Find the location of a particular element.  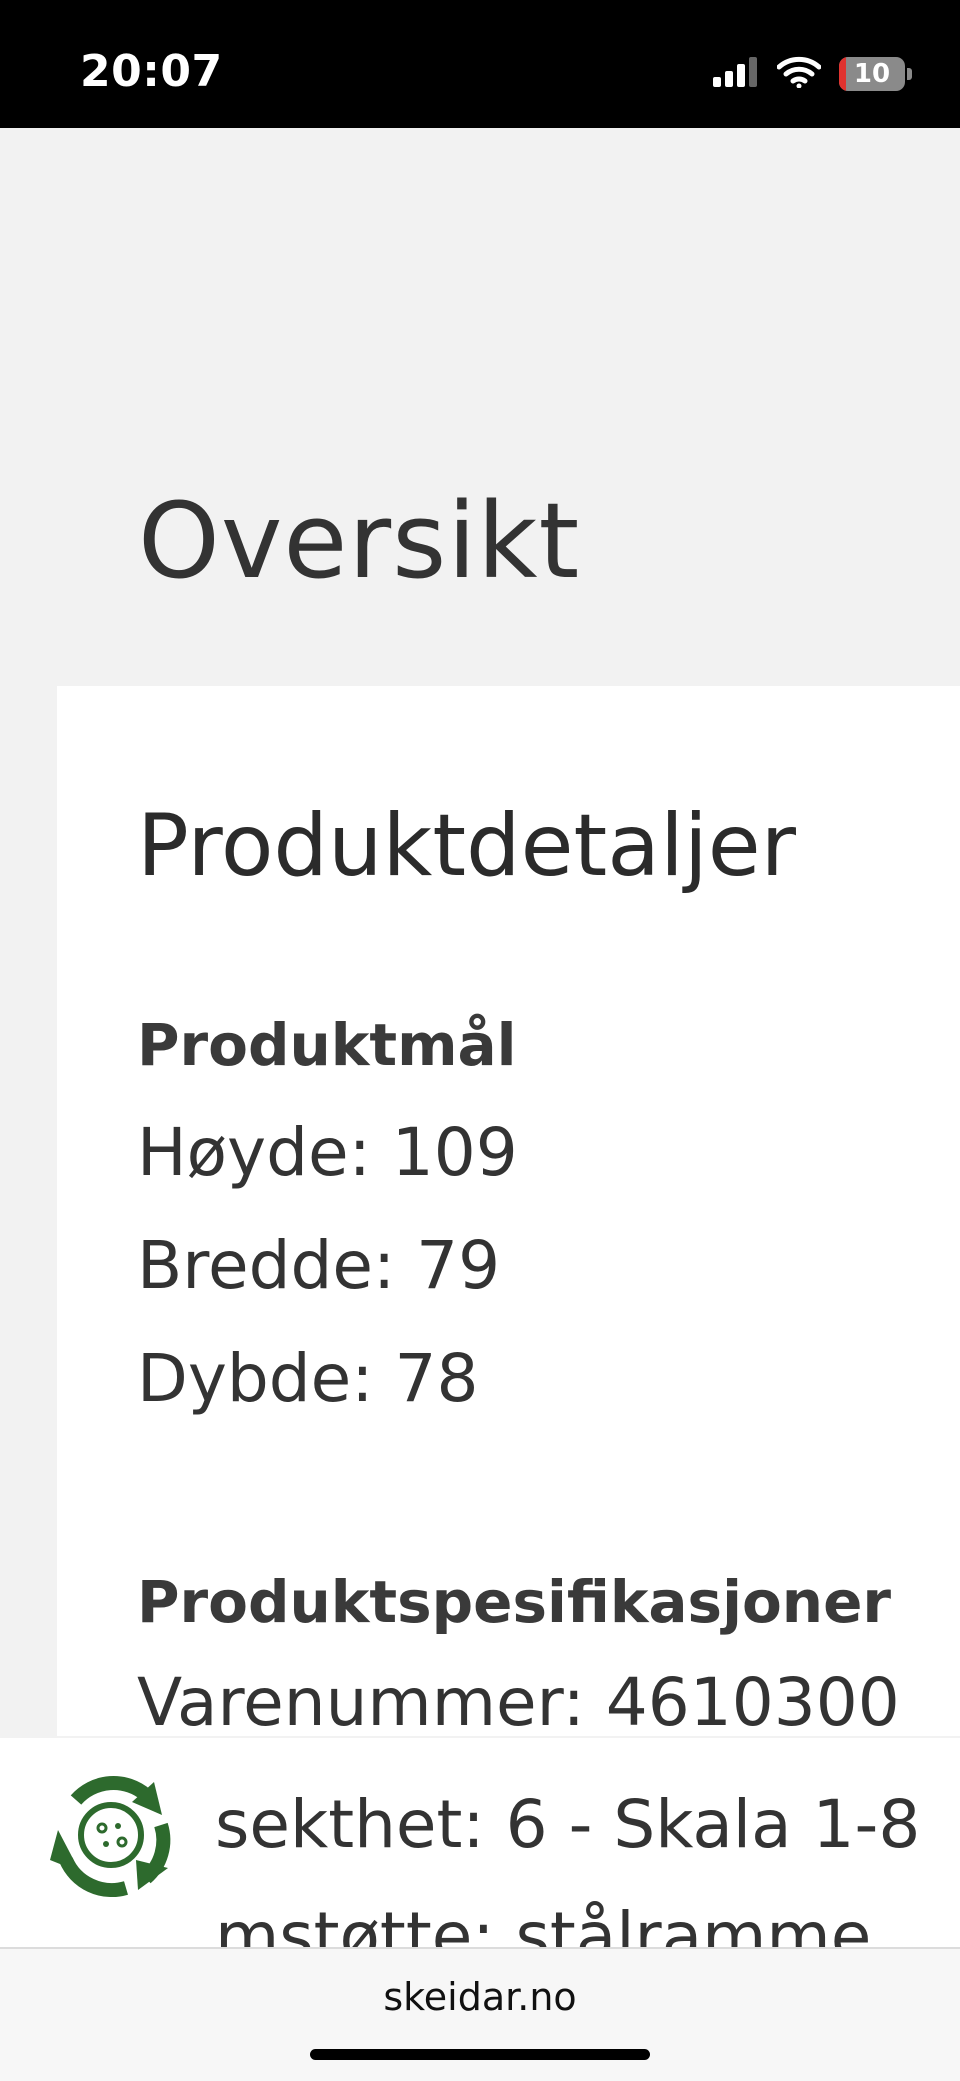

item-number-value: Varenummer: 4610300 is located at coordinates (518, 1702).